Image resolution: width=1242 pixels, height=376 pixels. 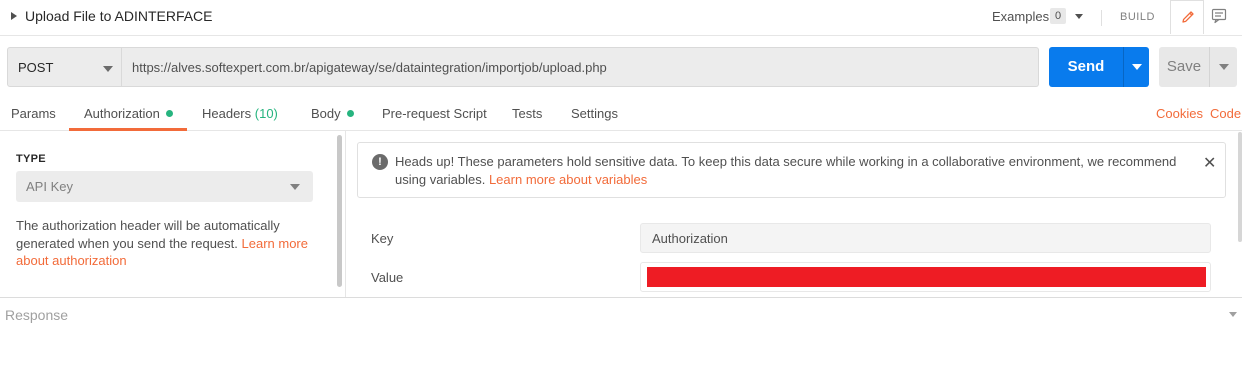 What do you see at coordinates (33, 113) in the screenshot?
I see `tab-params: Params` at bounding box center [33, 113].